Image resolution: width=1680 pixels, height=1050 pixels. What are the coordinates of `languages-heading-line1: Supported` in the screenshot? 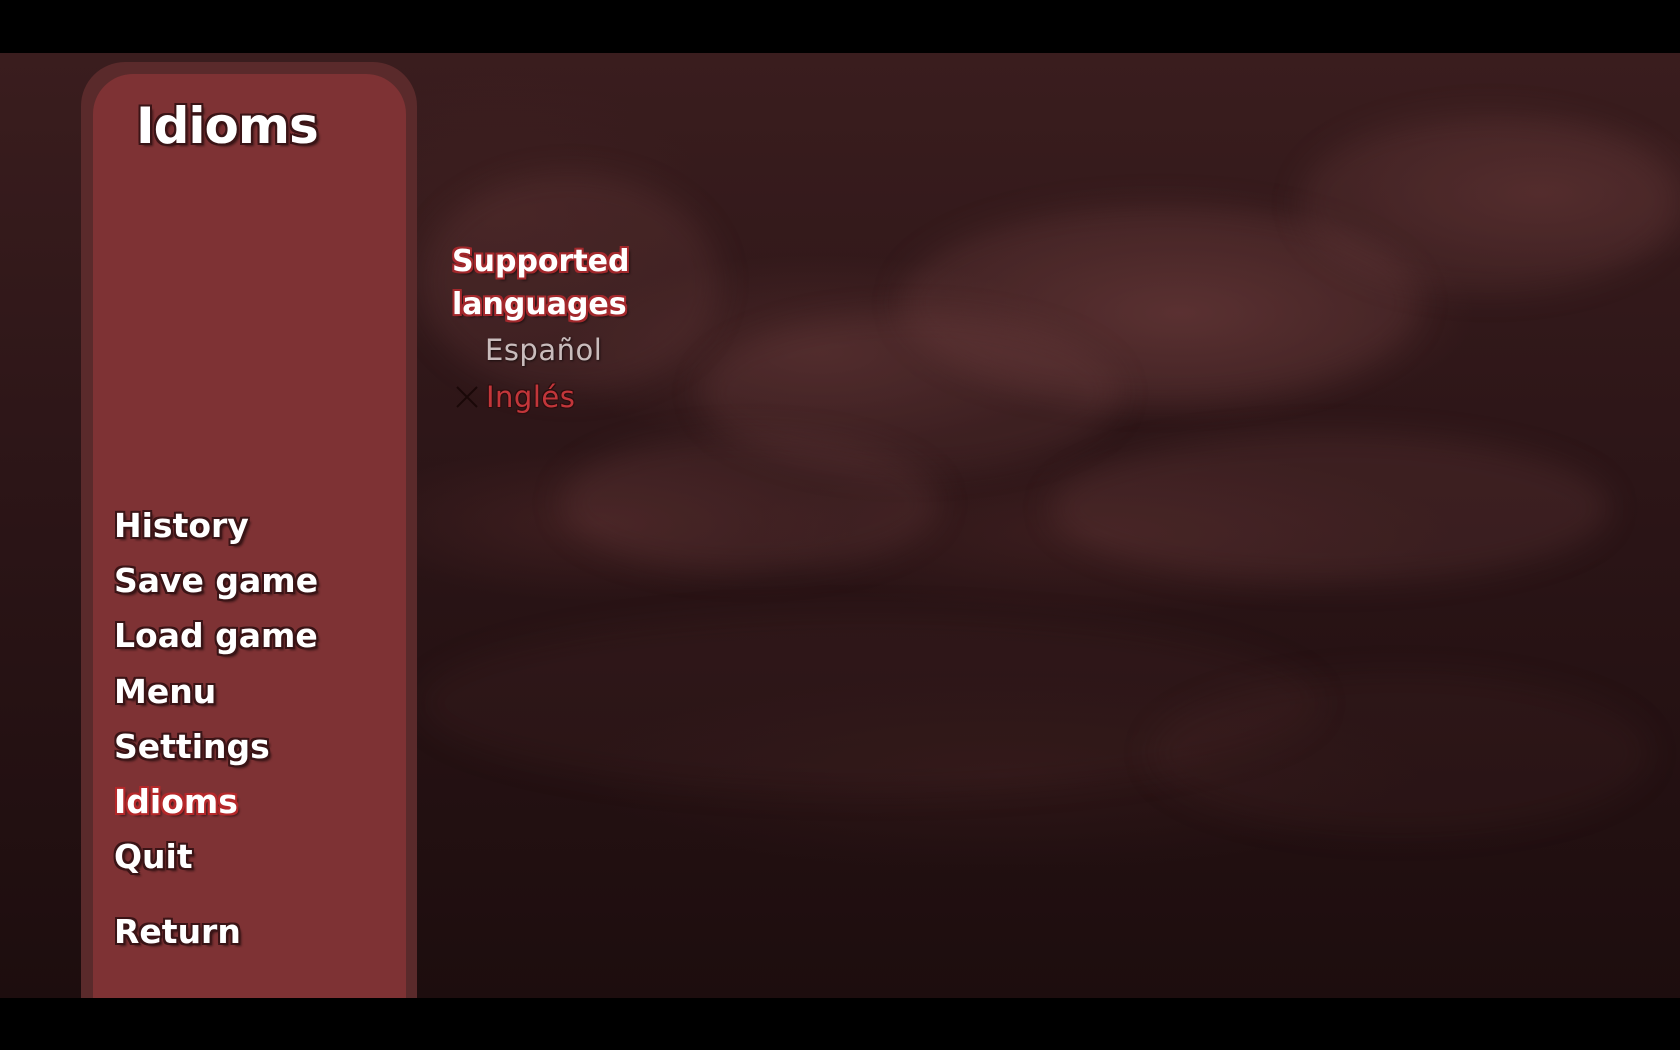 It's located at (541, 261).